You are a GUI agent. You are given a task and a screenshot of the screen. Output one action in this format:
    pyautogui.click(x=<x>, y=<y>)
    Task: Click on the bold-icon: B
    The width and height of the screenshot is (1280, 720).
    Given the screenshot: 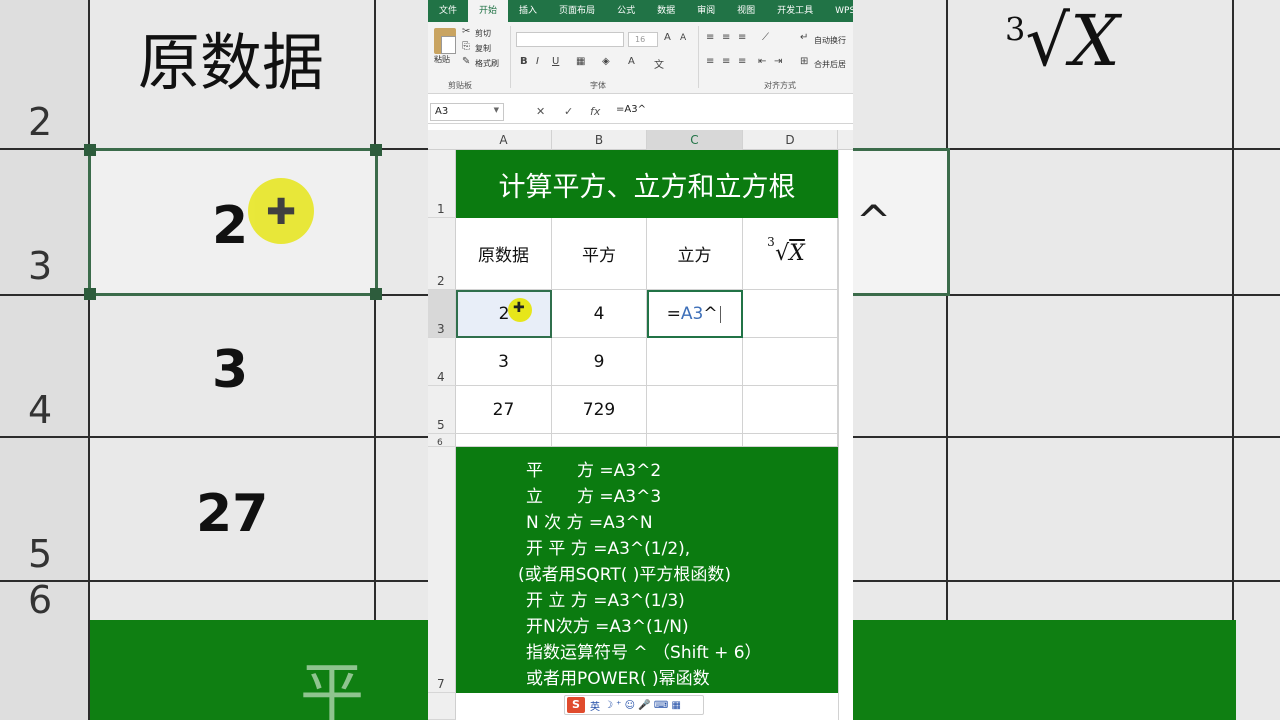 What is the action you would take?
    pyautogui.click(x=524, y=61)
    